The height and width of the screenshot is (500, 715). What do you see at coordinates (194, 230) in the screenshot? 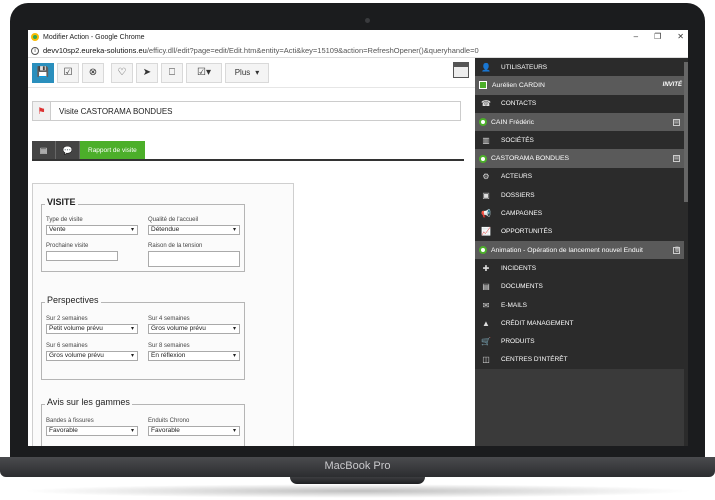
I see `qualite-accueil-select: Détendue` at bounding box center [194, 230].